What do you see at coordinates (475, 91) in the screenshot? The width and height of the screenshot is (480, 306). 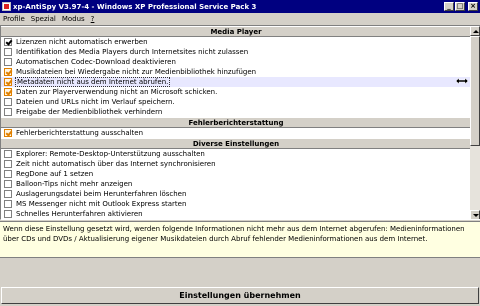 I see `scroll-thumb` at bounding box center [475, 91].